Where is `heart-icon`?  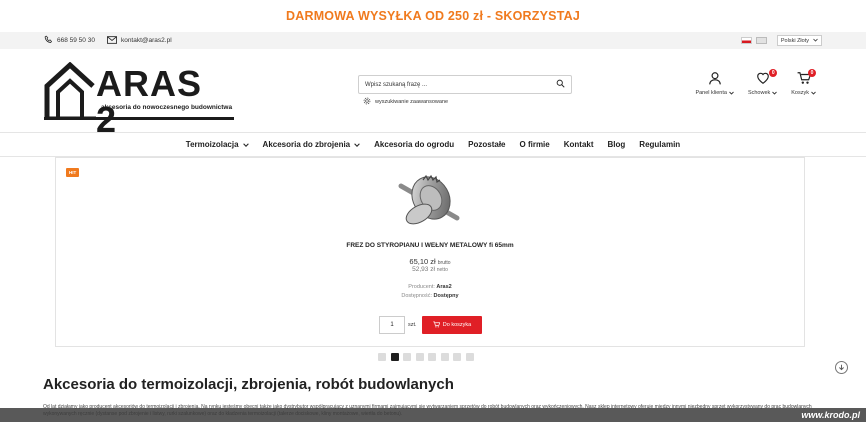 heart-icon is located at coordinates (763, 79).